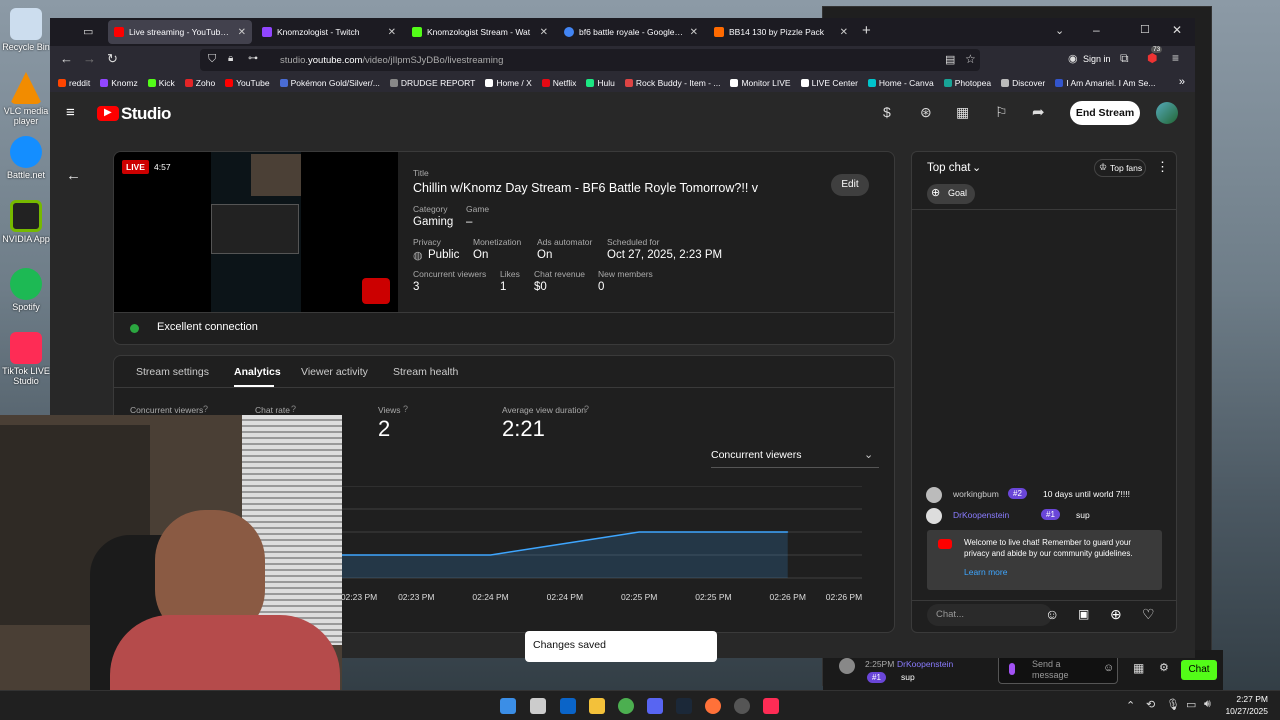  What do you see at coordinates (112, 59) in the screenshot?
I see `reload-icon: ↻` at bounding box center [112, 59].